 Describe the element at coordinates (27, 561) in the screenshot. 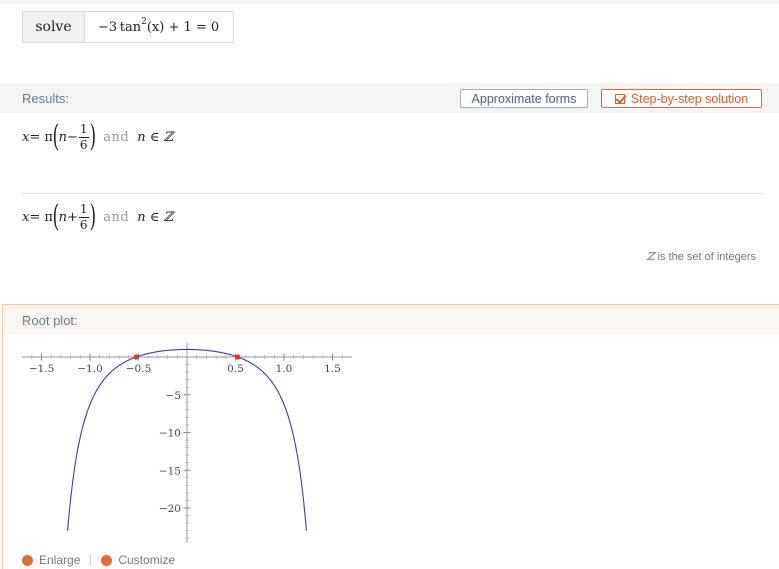

I see `enlarge-icon` at that location.